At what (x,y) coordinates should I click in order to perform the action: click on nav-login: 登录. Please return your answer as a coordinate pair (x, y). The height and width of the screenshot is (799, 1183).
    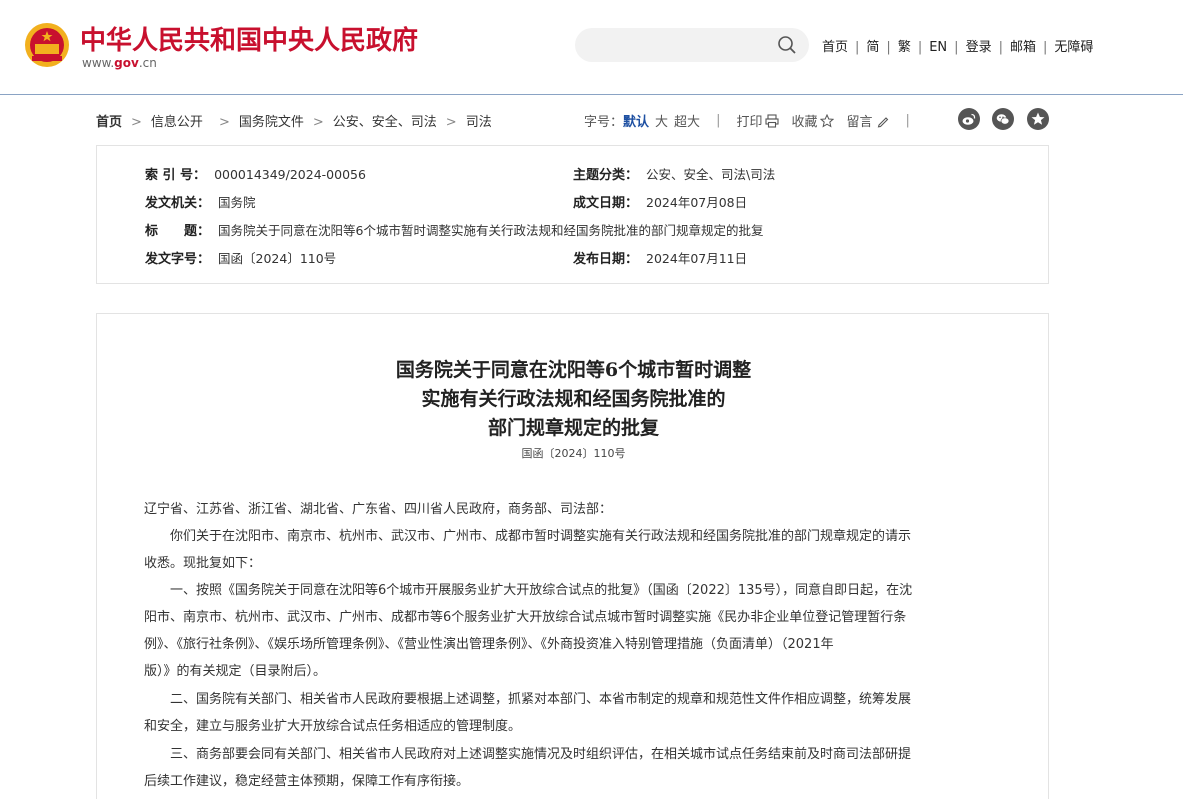
    Looking at the image, I should click on (979, 47).